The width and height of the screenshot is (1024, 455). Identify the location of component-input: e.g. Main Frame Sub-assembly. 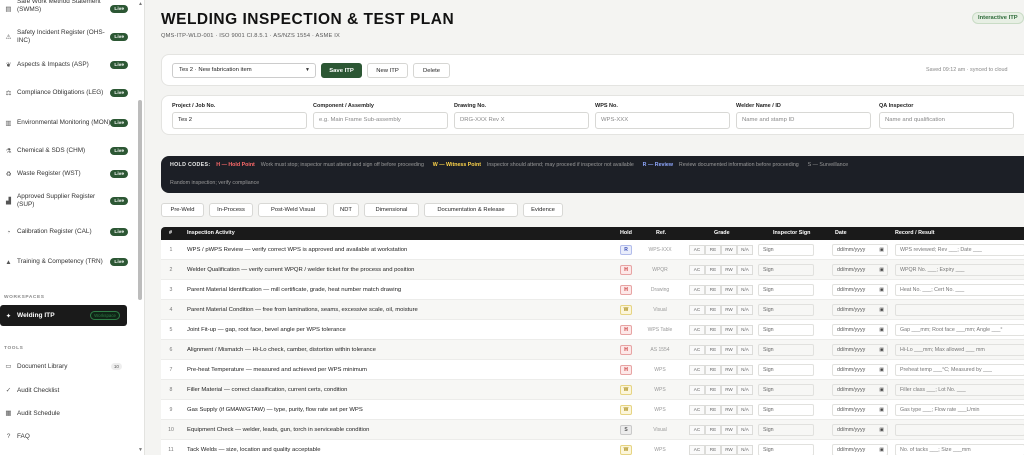
(380, 120).